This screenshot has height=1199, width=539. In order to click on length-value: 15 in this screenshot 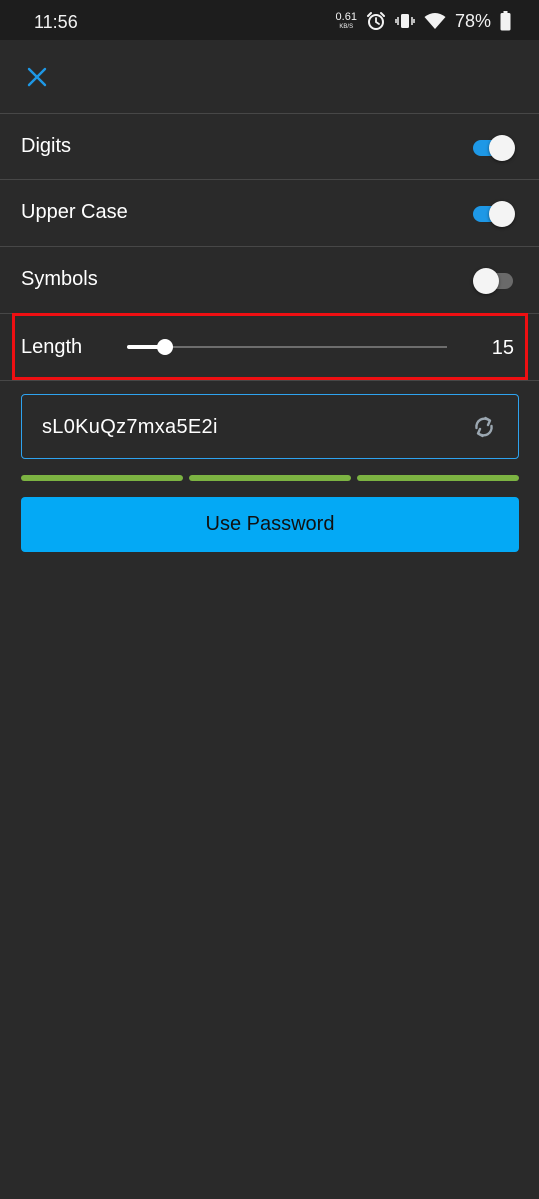, I will do `click(502, 348)`.